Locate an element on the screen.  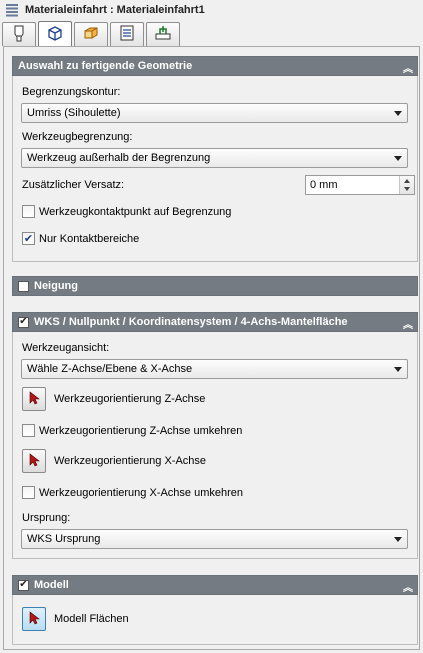
z-axis-pick-button is located at coordinates (34, 399).